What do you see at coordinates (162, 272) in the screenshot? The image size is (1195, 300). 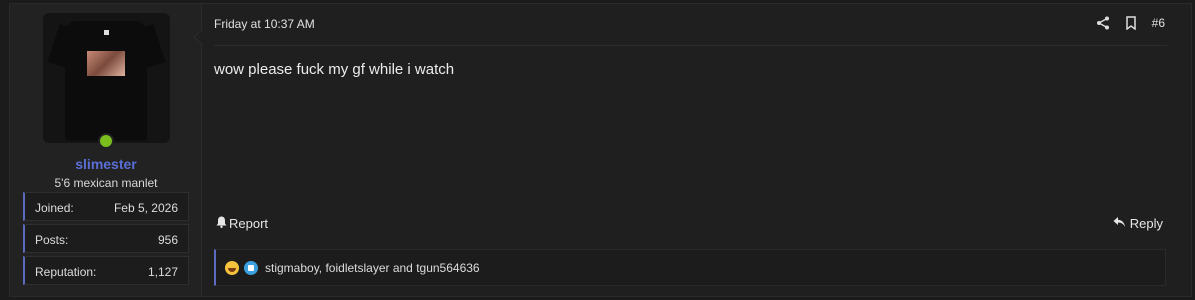 I see `stat-value: 1,127` at bounding box center [162, 272].